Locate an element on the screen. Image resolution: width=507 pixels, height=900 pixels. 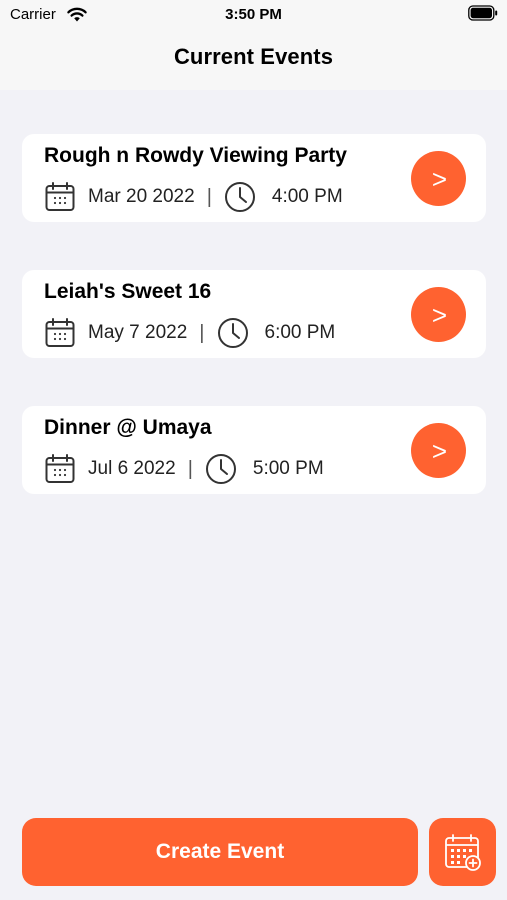
event-meta: Mar 20 2022 | 4:00 PM is located at coordinates (193, 197).